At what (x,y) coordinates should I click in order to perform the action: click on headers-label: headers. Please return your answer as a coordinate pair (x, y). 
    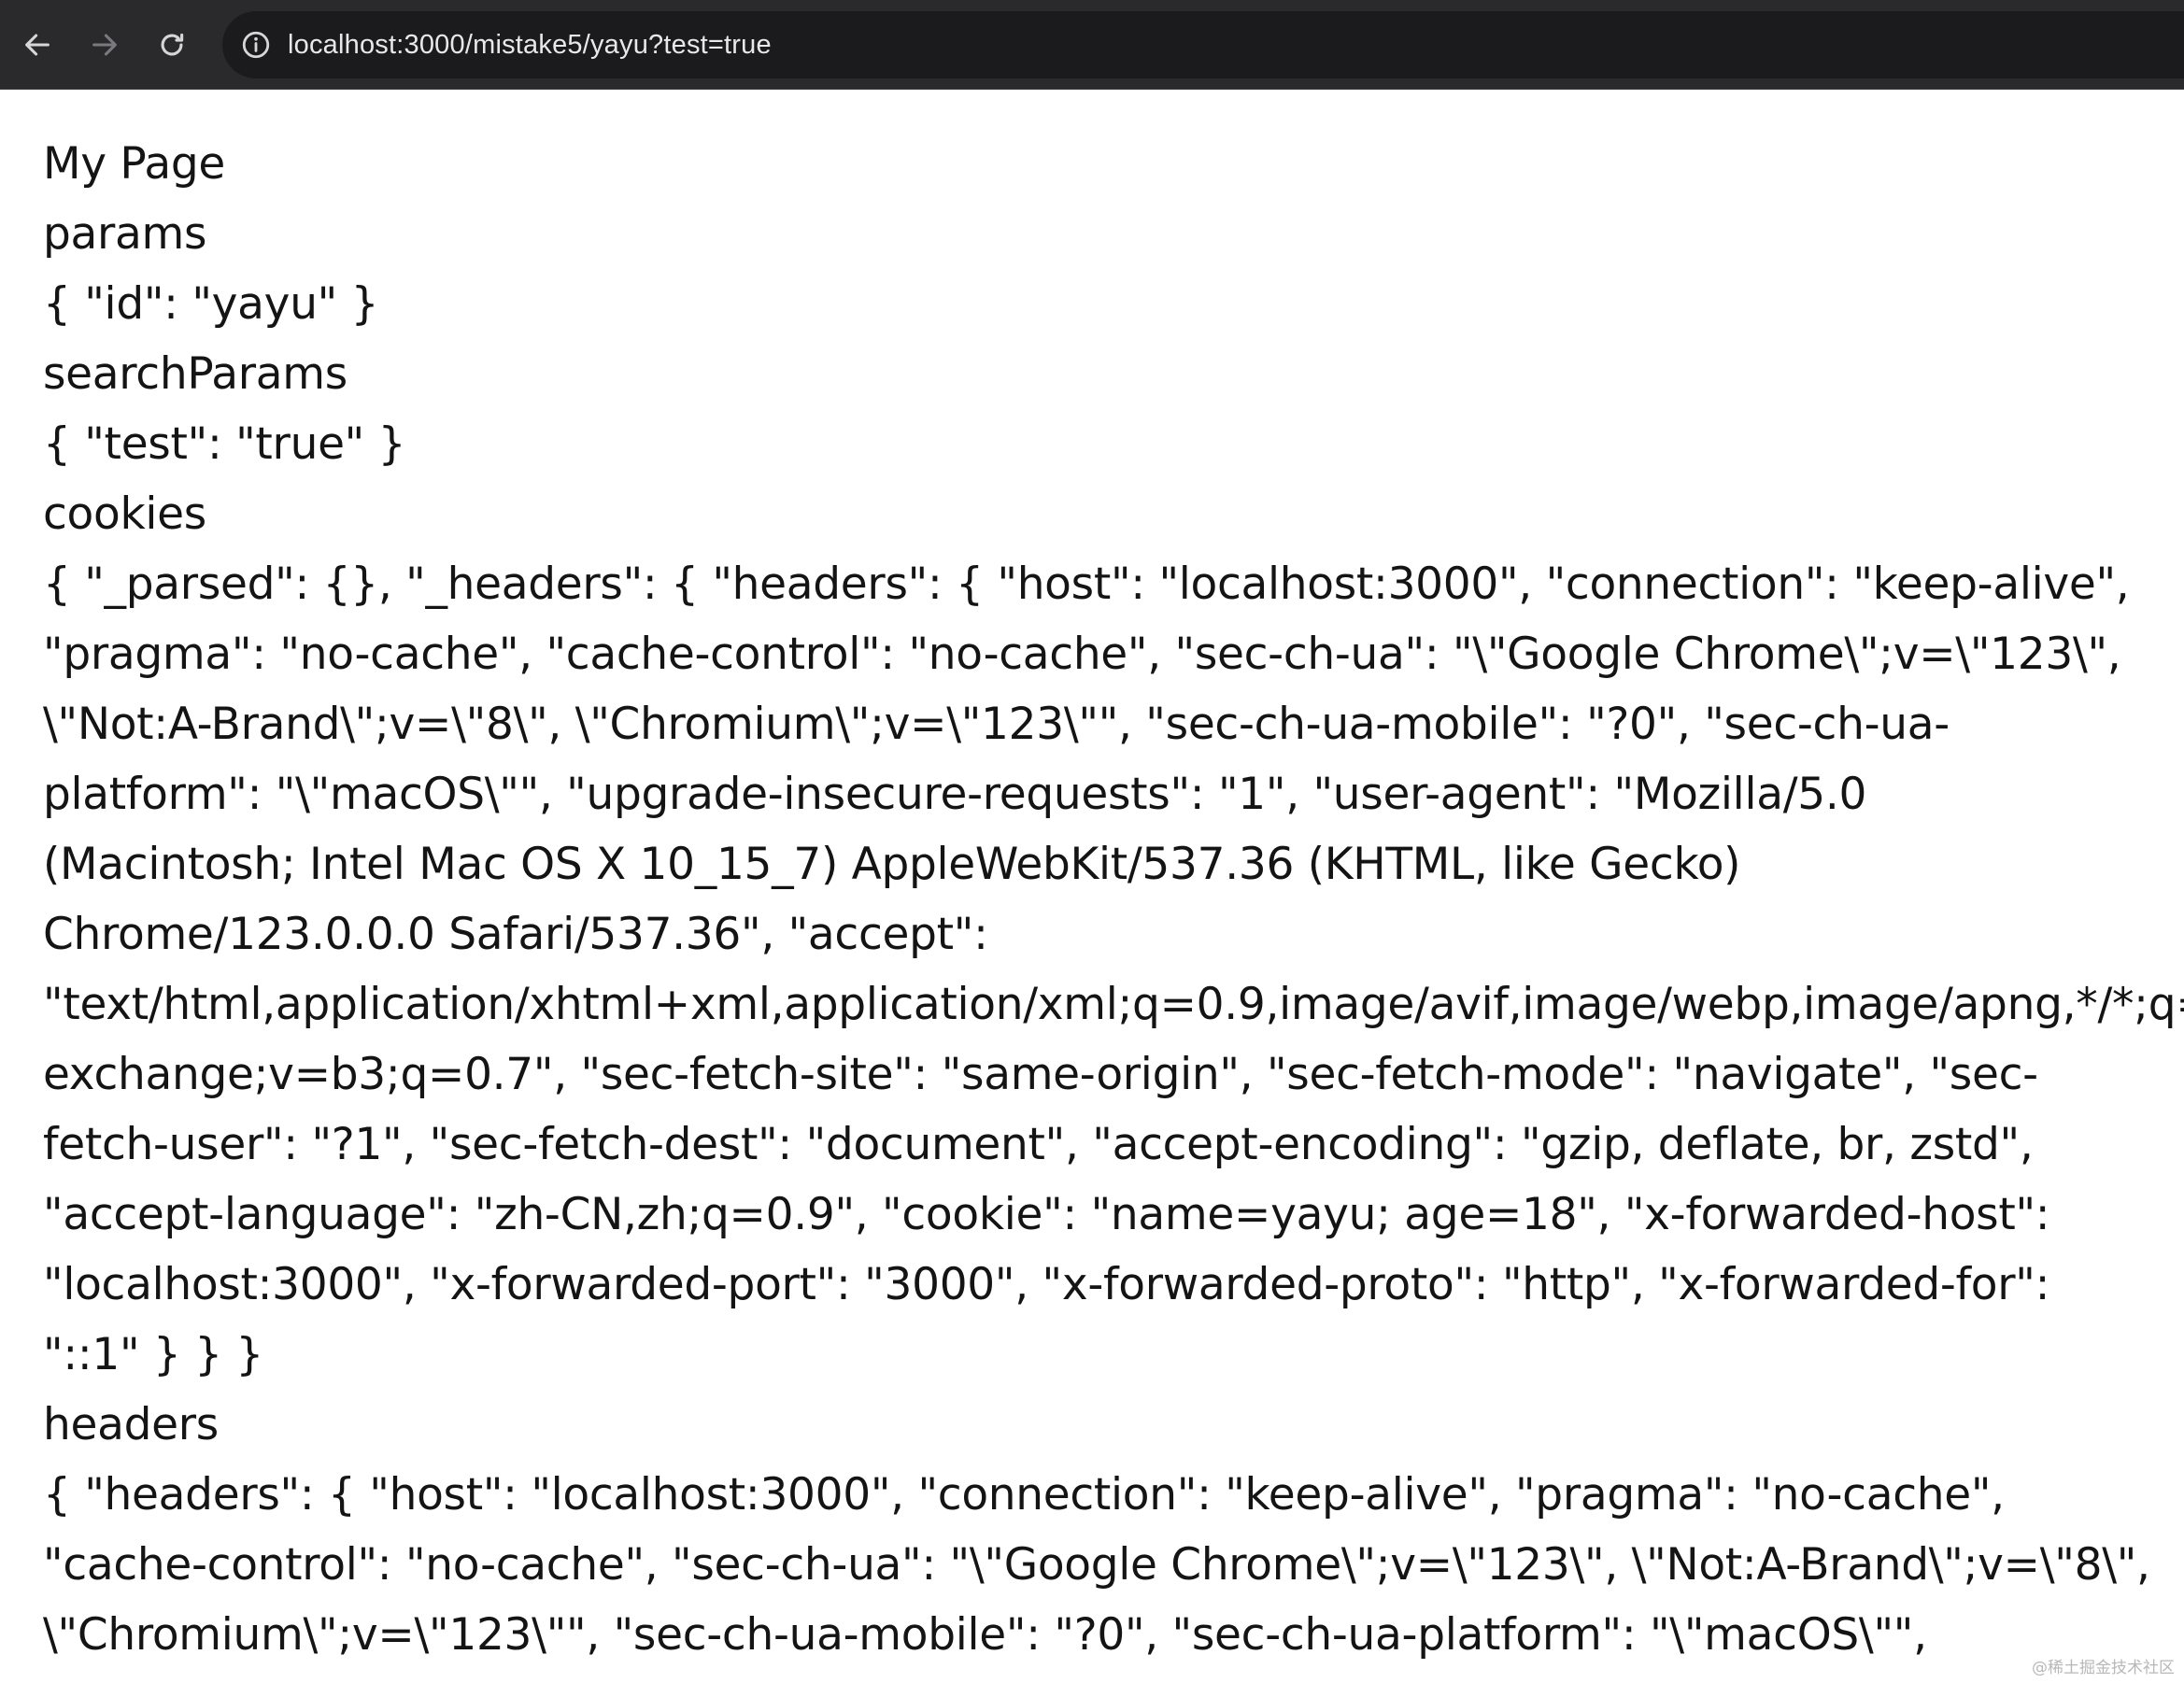
    Looking at the image, I should click on (131, 1424).